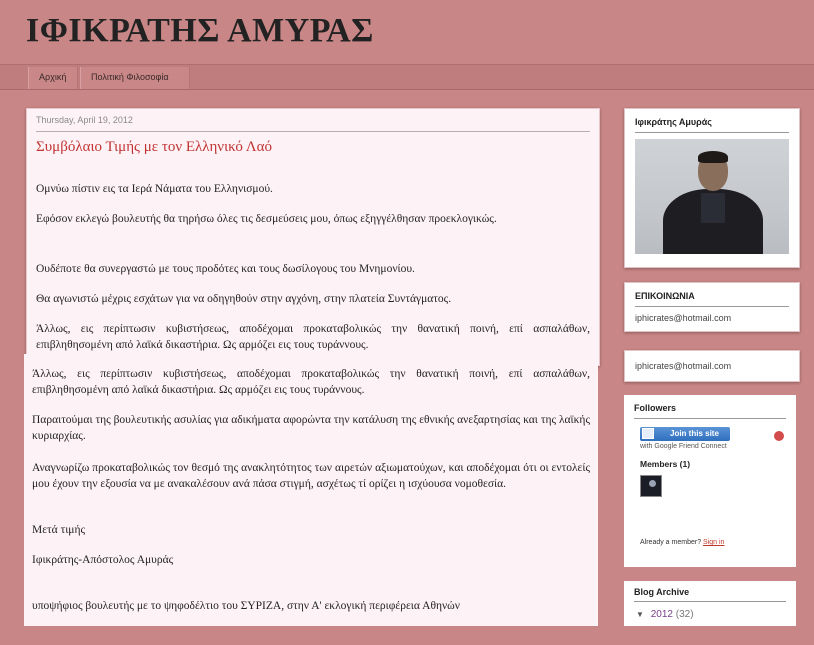  What do you see at coordinates (154, 147) in the screenshot?
I see `post-title: Συμβόλαιο Τιμής με τον Ελληνικό Λαό` at bounding box center [154, 147].